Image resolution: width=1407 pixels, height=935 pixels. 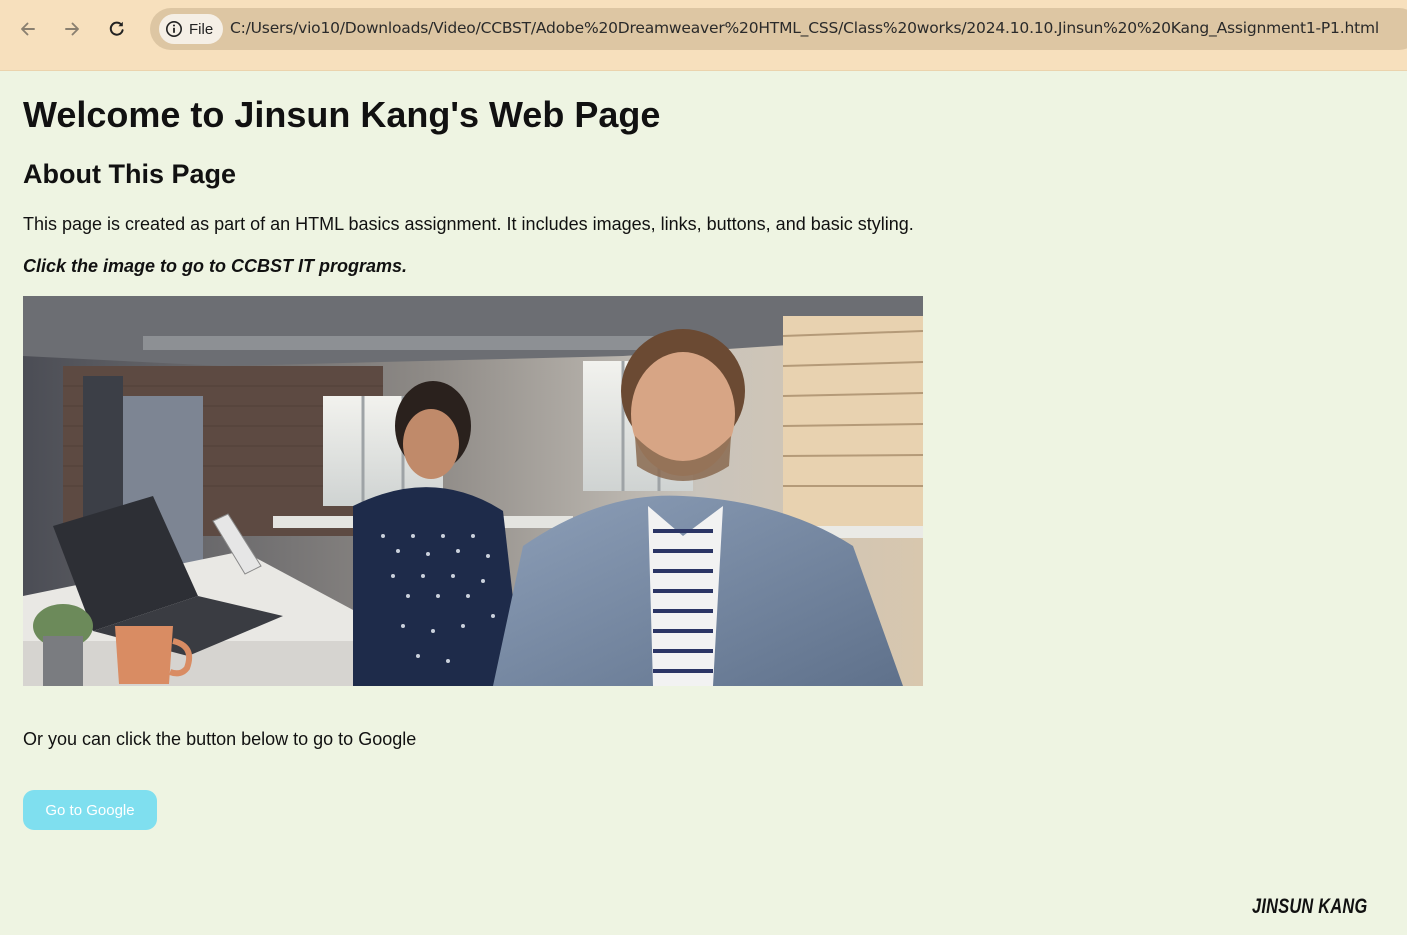 I want to click on site-info-chip: File, so click(x=191, y=29).